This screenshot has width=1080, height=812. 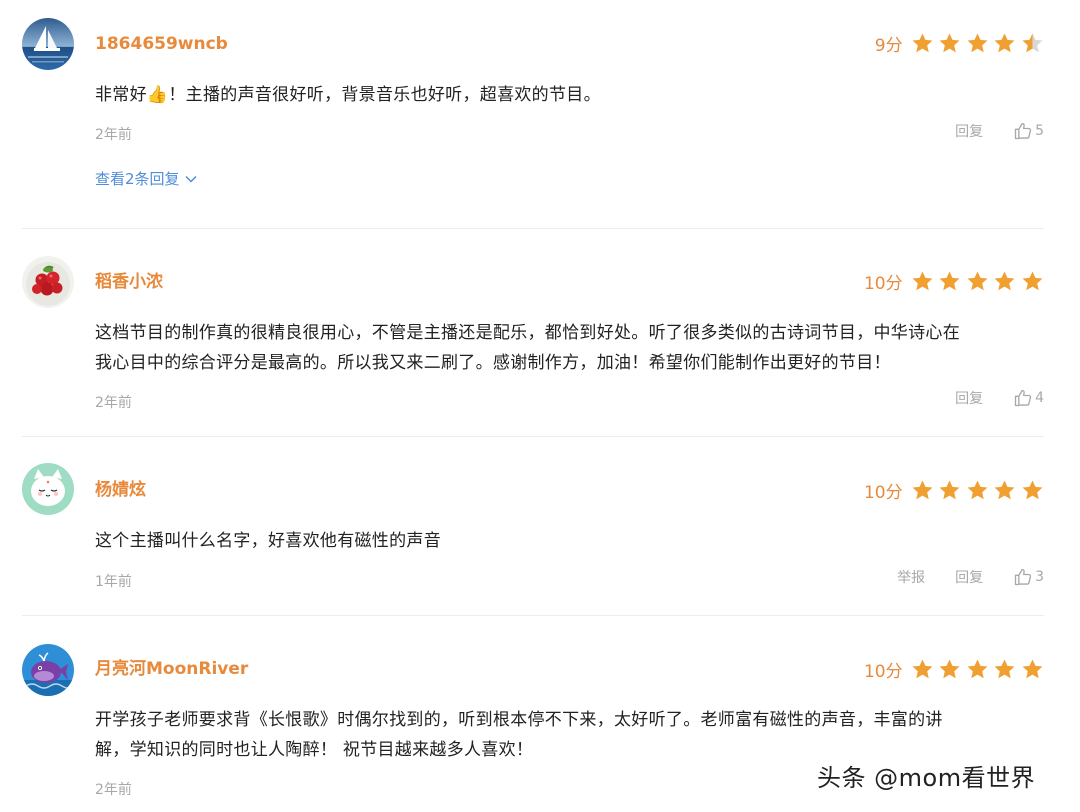 What do you see at coordinates (999, 131) in the screenshot?
I see `review-actions: 回复 5` at bounding box center [999, 131].